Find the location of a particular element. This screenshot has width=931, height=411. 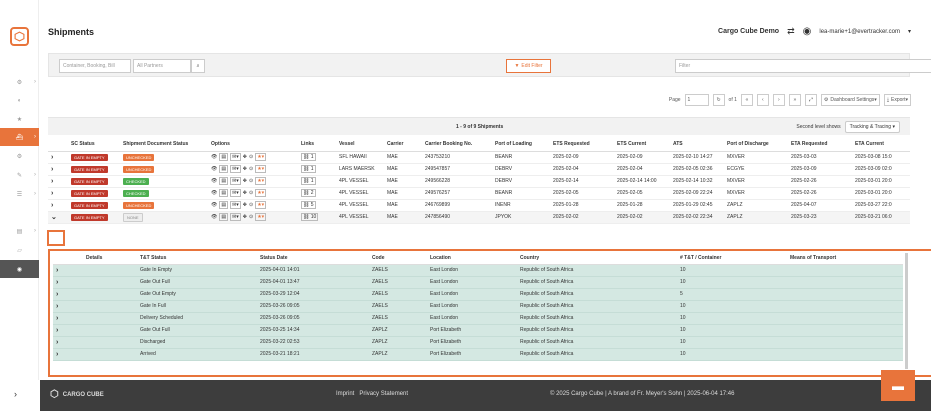

column-header: ETA Requested is located at coordinates (820, 145).